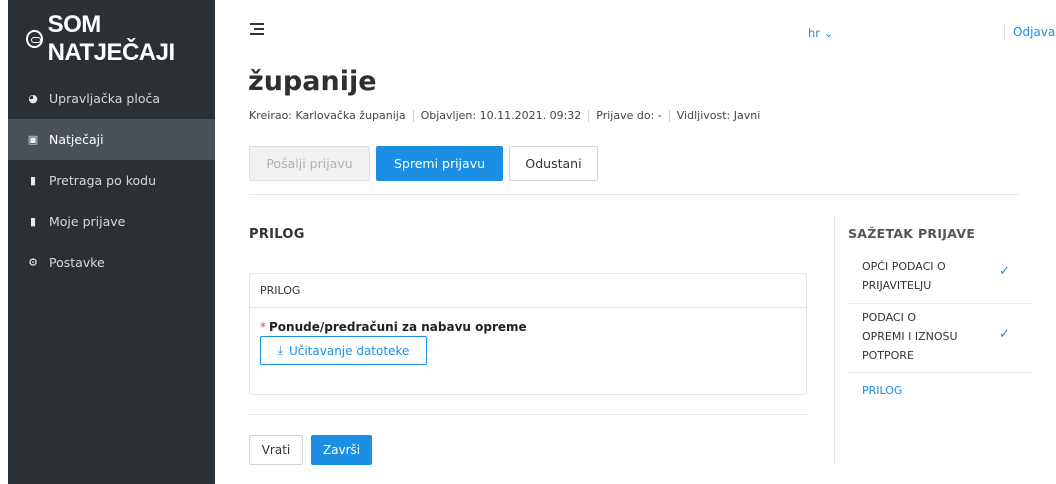 The width and height of the screenshot is (1056, 484). I want to click on sidebar-item-label: Moje prijave, so click(87, 221).